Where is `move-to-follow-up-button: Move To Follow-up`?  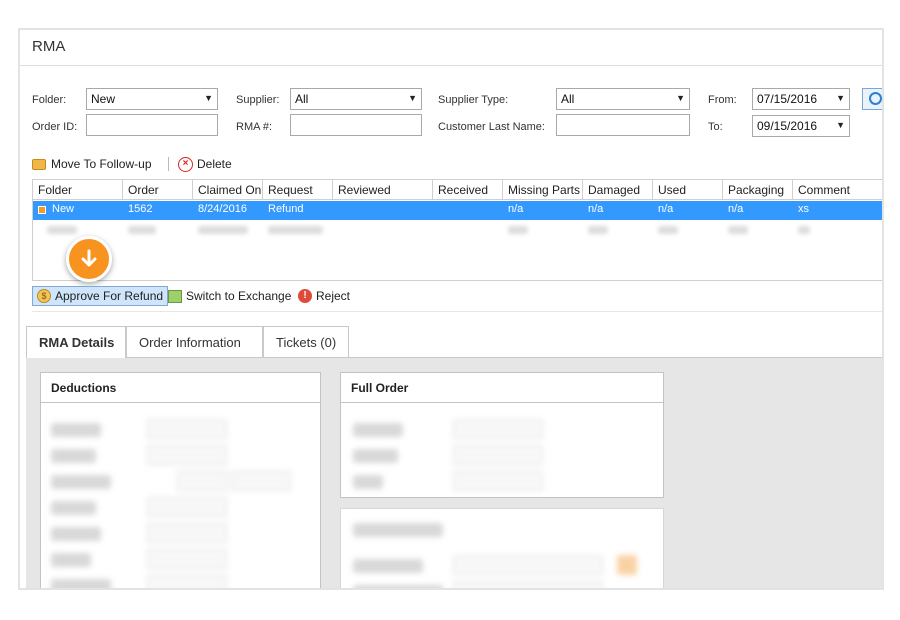
move-to-follow-up-button: Move To Follow-up is located at coordinates (92, 164).